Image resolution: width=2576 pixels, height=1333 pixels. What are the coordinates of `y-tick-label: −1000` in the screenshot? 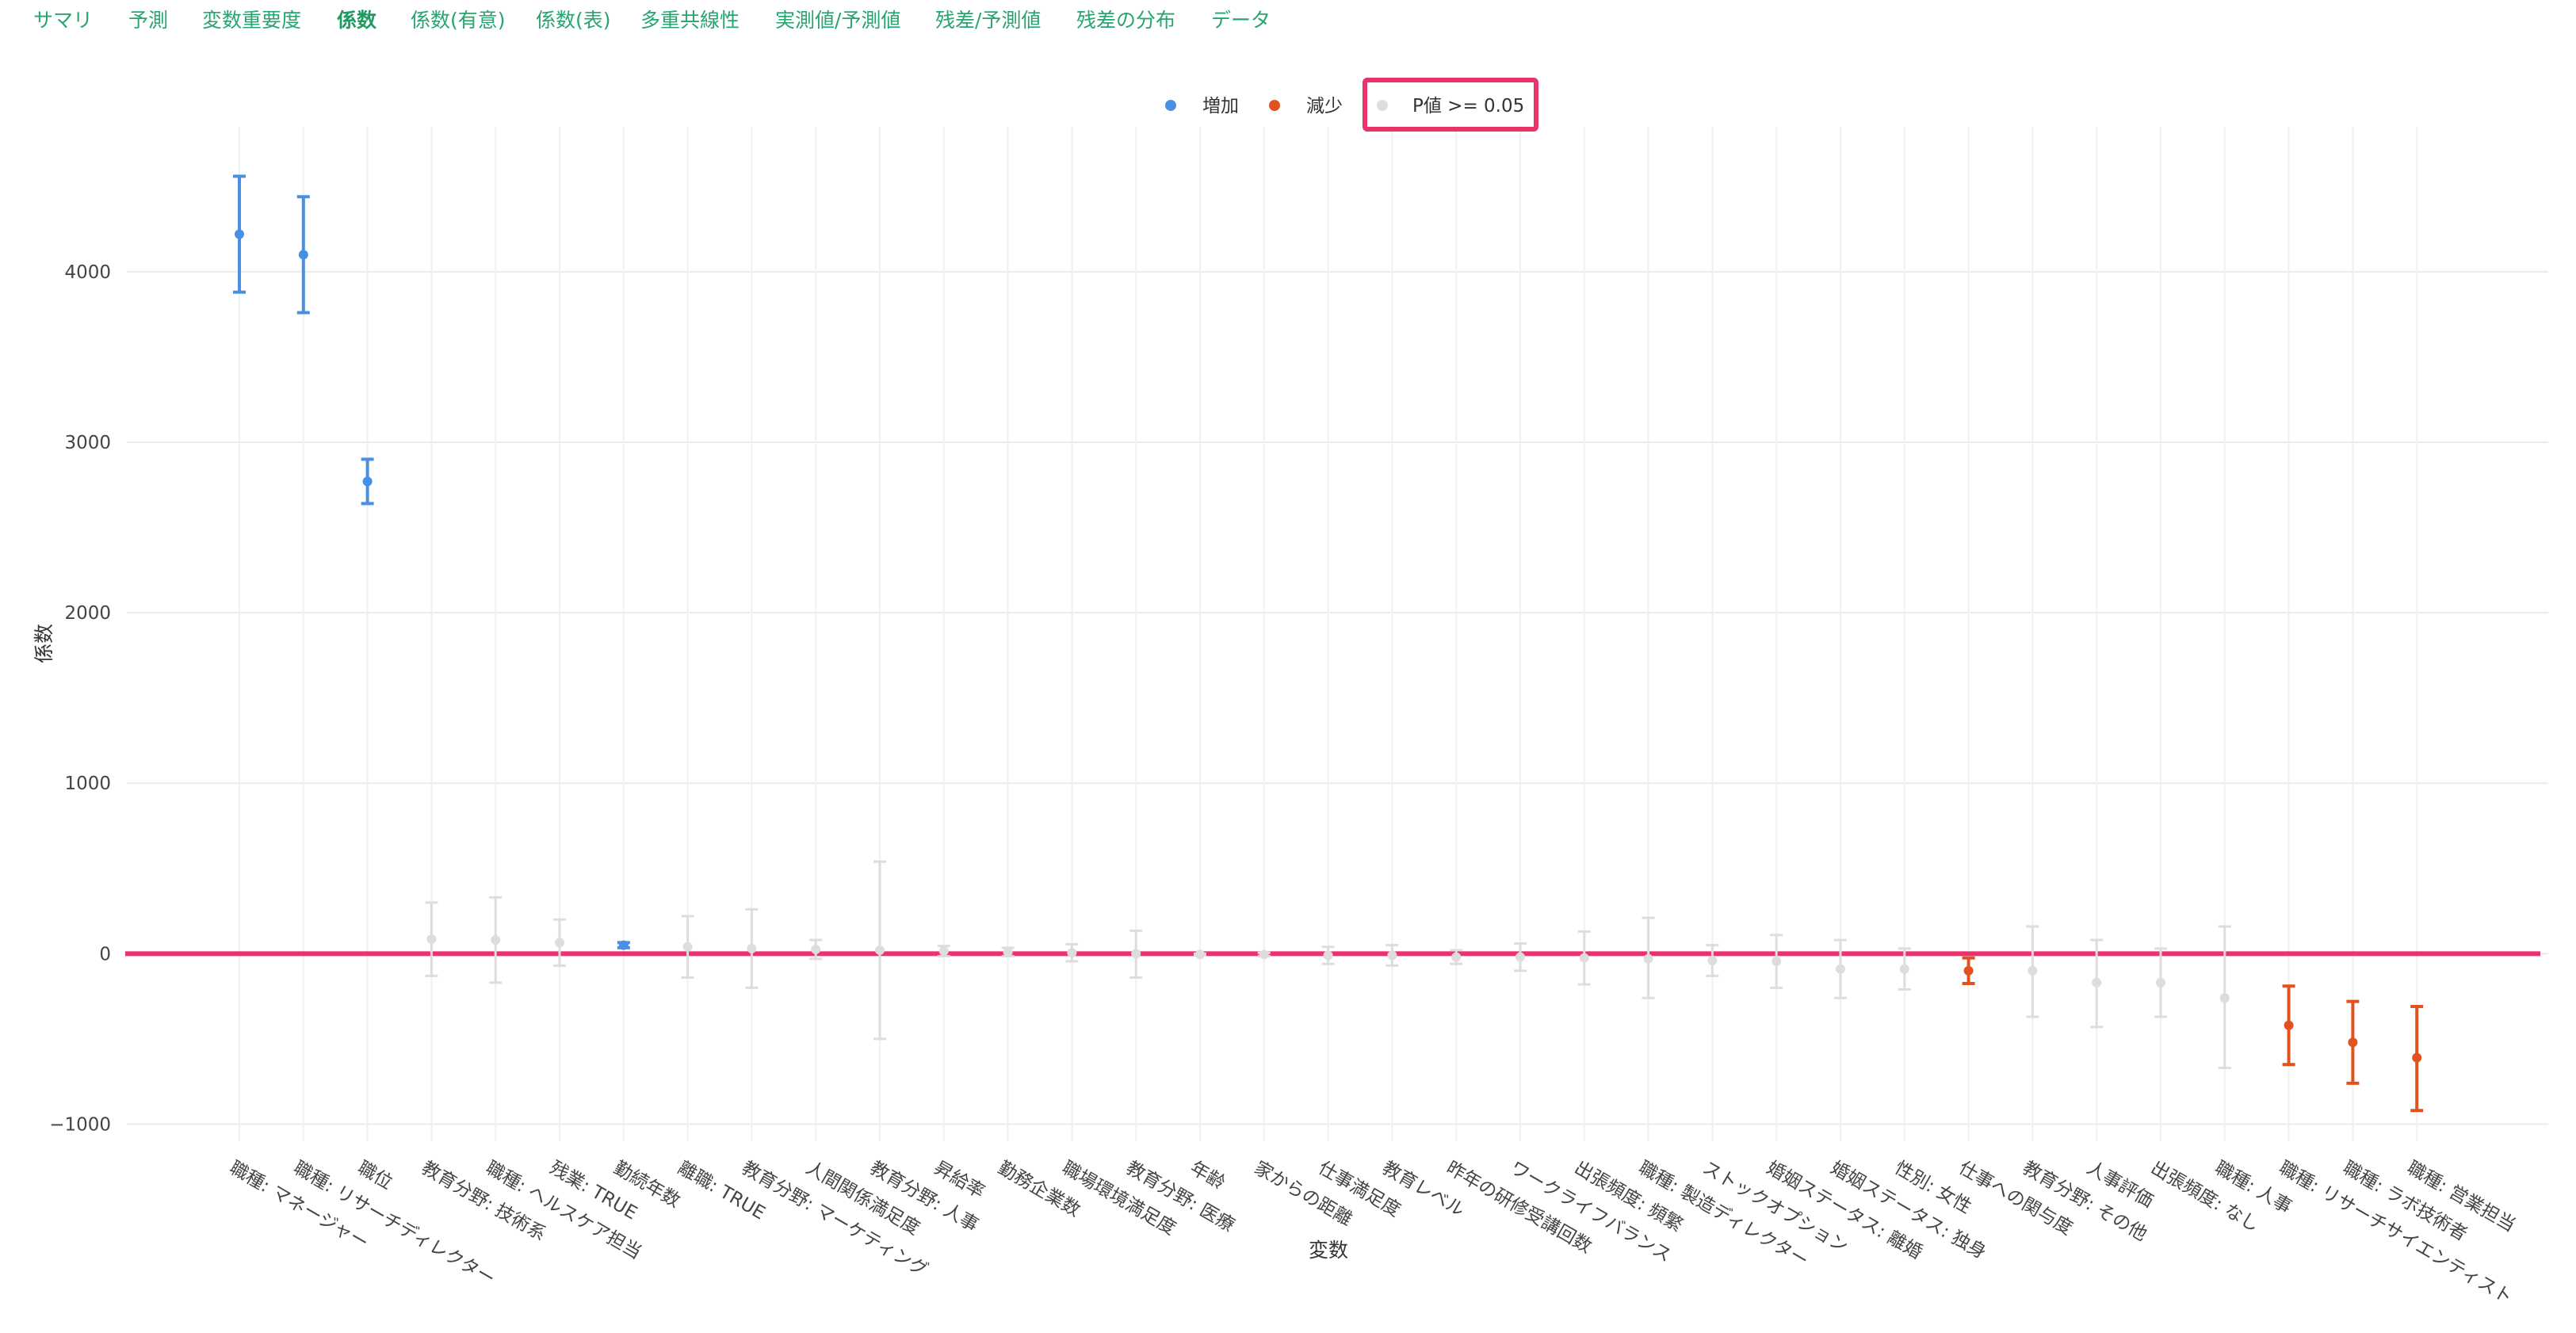 It's located at (80, 1124).